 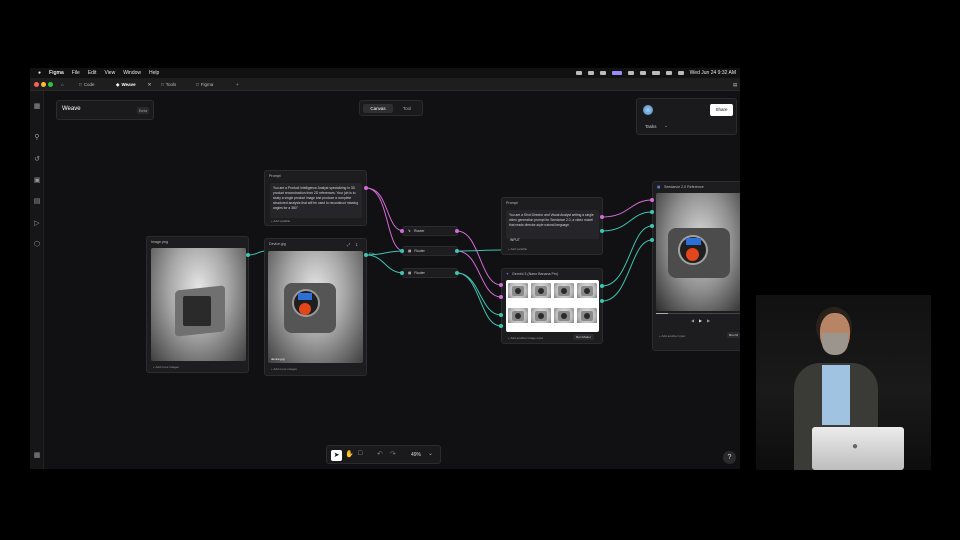 What do you see at coordinates (86, 84) in the screenshot?
I see `tab-code: □ Code` at bounding box center [86, 84].